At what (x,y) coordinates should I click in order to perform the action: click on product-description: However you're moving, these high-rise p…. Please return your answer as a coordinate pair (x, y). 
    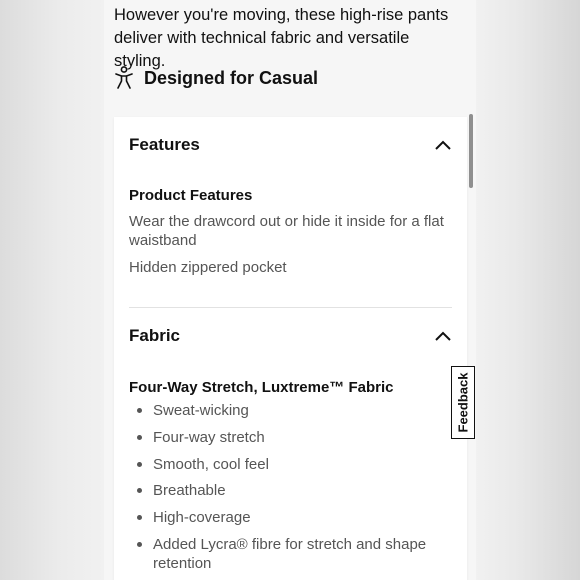
    Looking at the image, I should click on (281, 38).